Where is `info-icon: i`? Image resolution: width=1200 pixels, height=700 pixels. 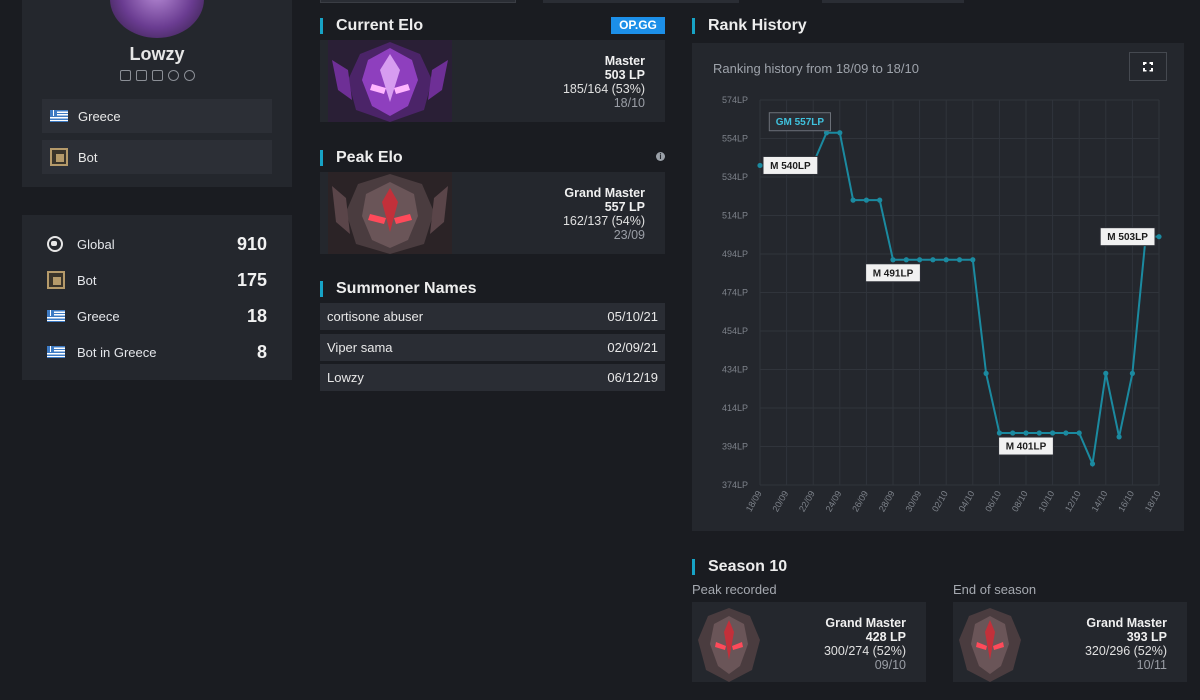 info-icon: i is located at coordinates (660, 156).